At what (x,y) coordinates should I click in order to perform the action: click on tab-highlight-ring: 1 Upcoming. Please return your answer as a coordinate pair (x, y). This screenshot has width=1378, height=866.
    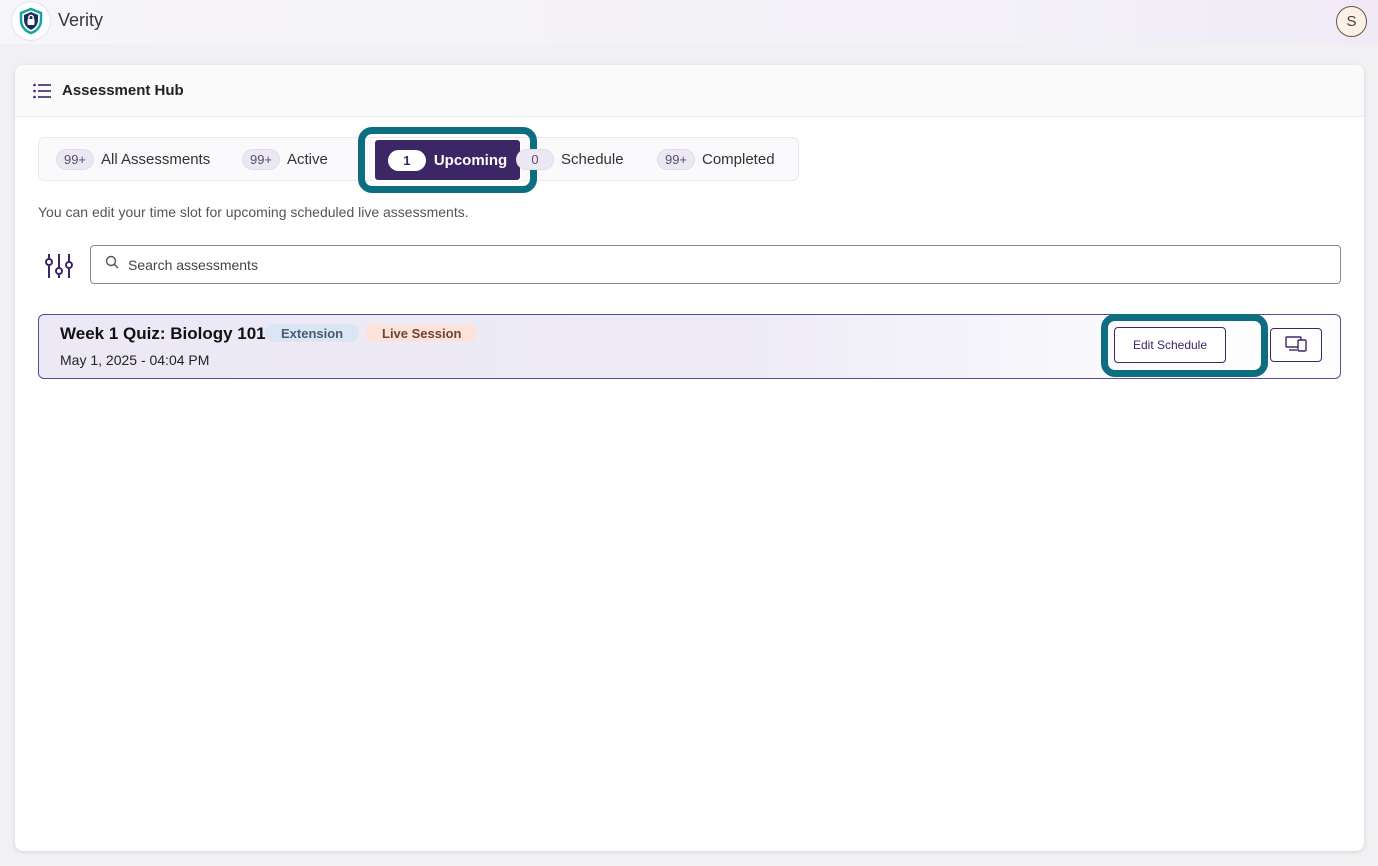
    Looking at the image, I should click on (447, 160).